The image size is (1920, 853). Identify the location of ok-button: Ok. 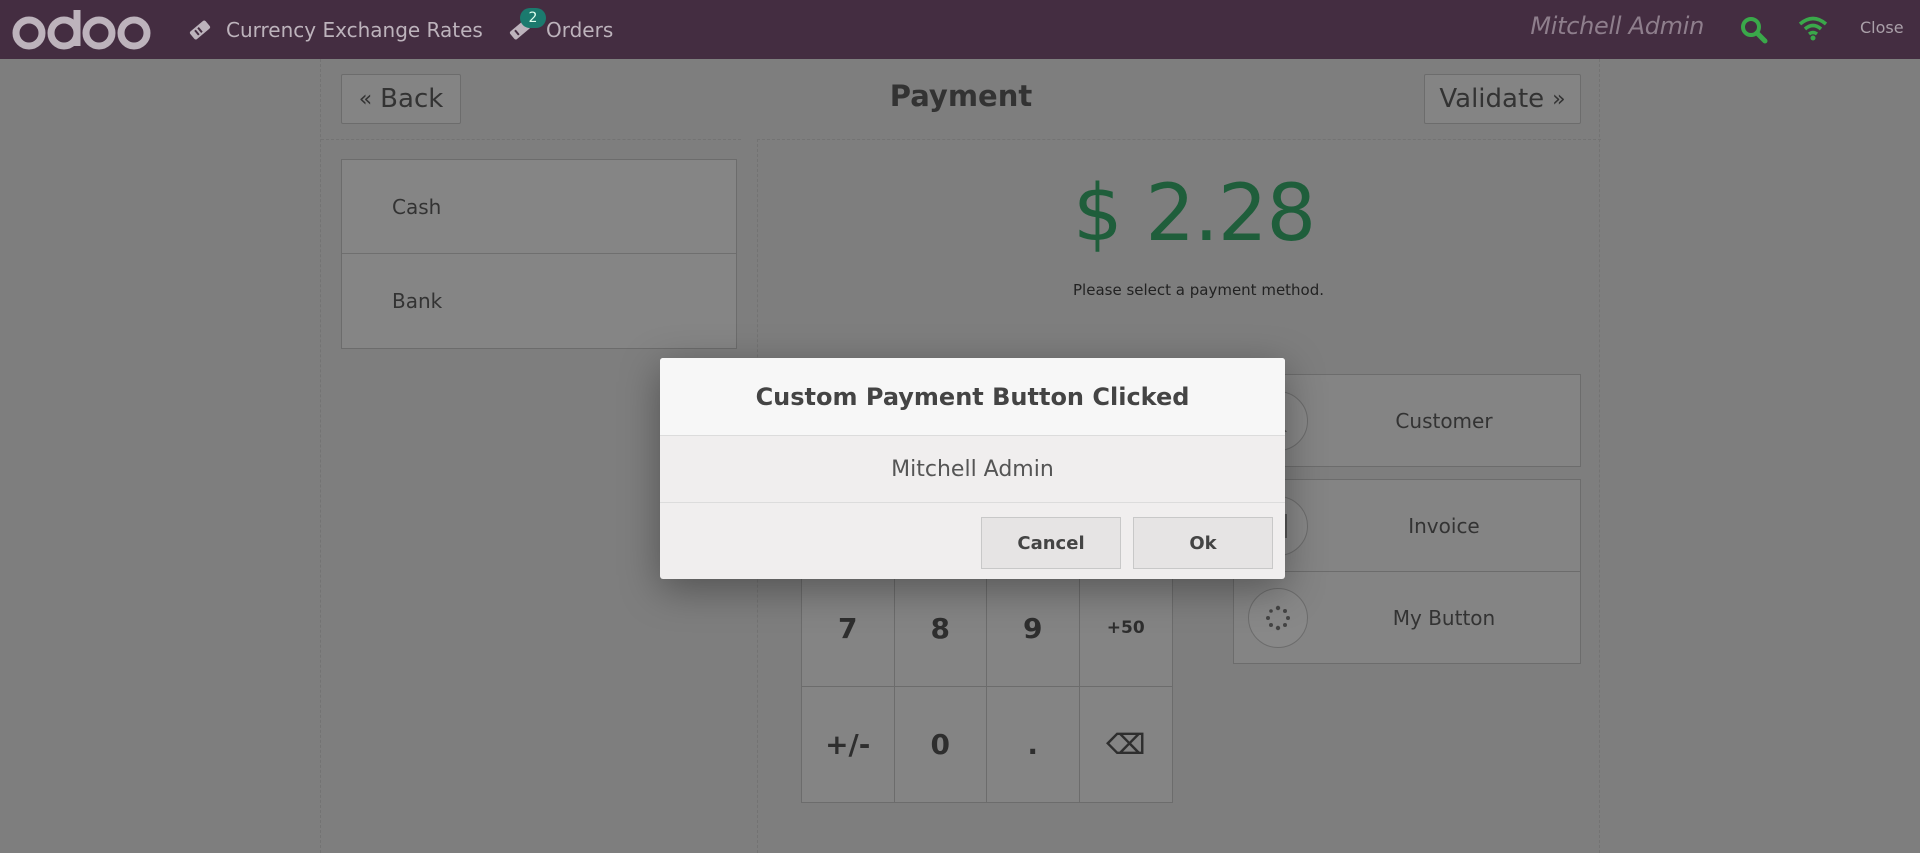
(1203, 543).